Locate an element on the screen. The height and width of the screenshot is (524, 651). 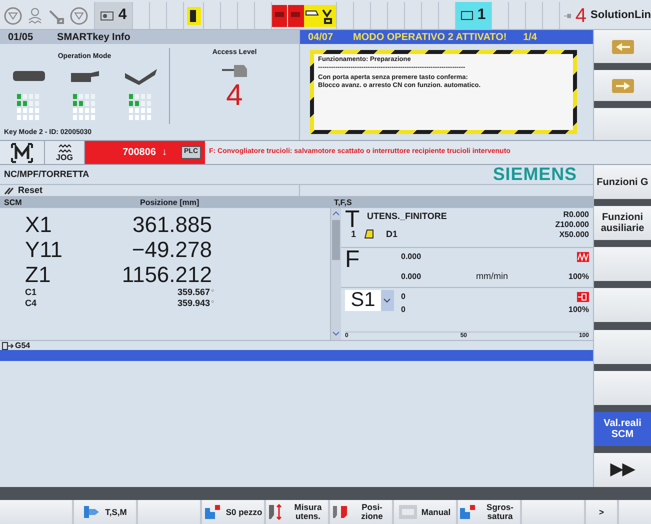
jog-icon is located at coordinates (65, 149).